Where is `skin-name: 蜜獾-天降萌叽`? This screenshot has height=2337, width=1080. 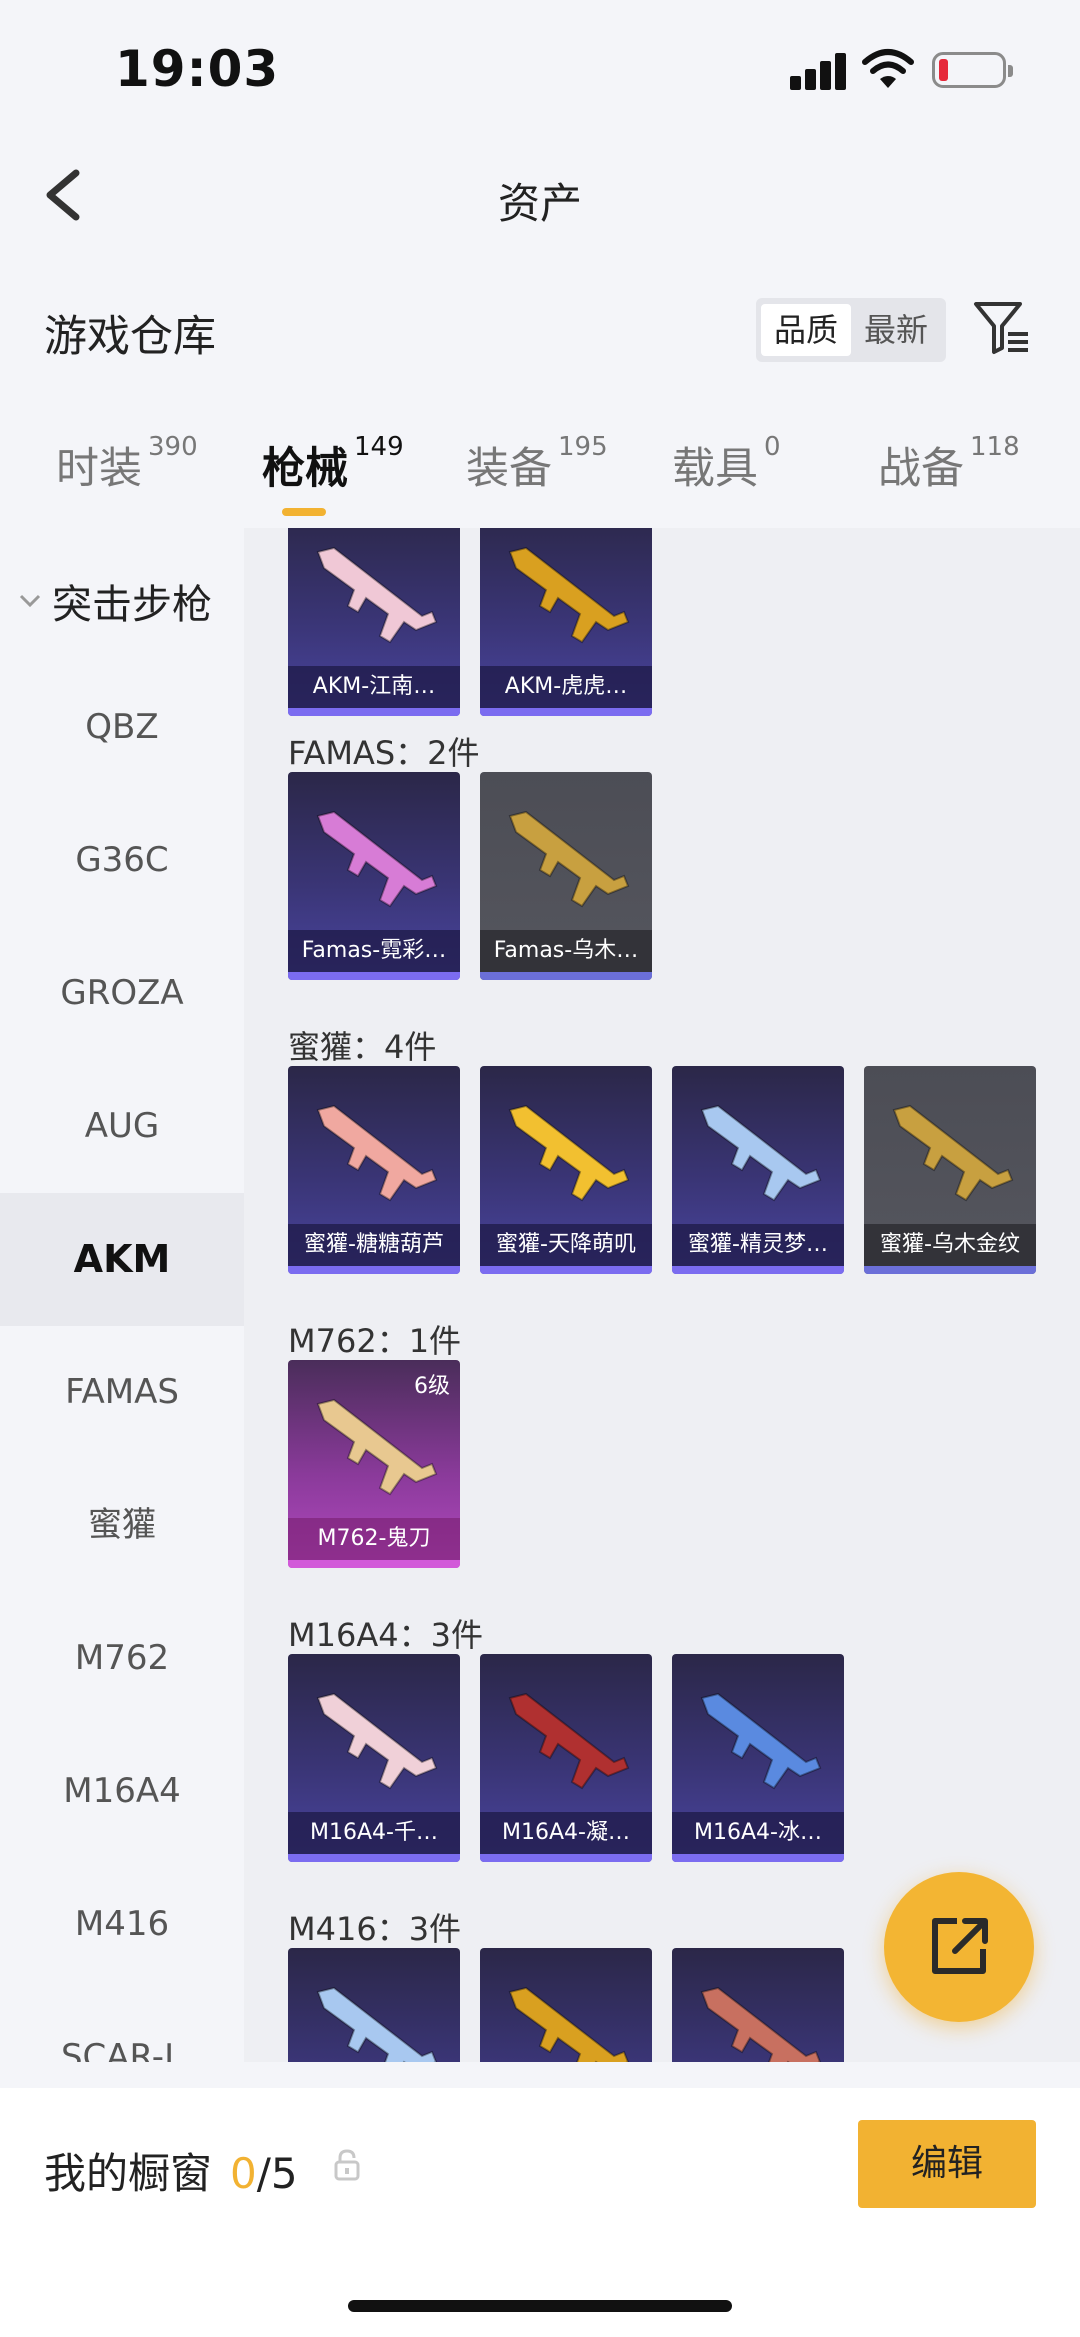
skin-name: 蜜獾-天降萌叽 is located at coordinates (566, 1245).